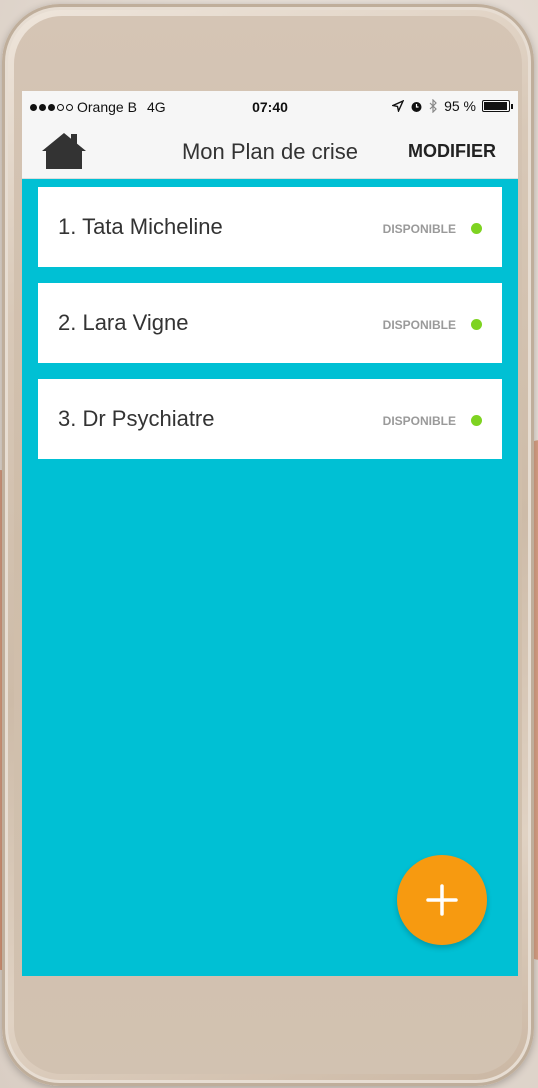 The width and height of the screenshot is (538, 1088). I want to click on alarm-icon, so click(416, 106).